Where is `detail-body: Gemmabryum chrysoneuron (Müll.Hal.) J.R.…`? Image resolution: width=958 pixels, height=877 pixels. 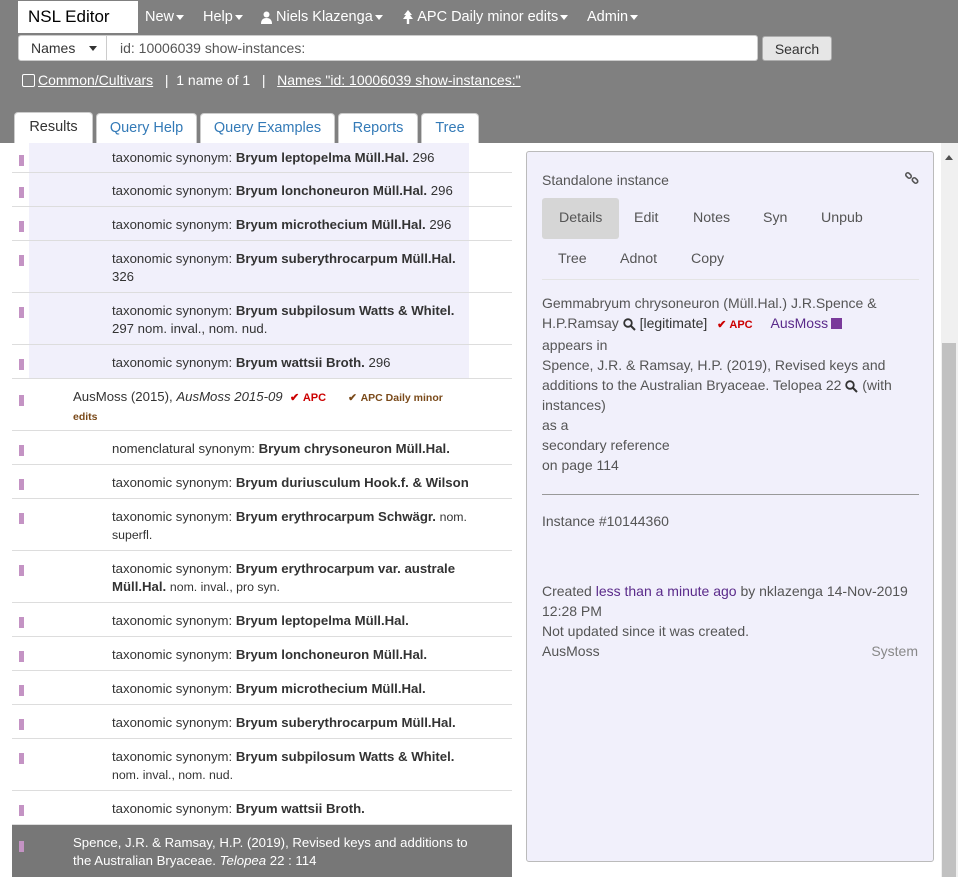 detail-body: Gemmabryum chrysoneuron (Müll.Hal.) J.R.… is located at coordinates (728, 384).